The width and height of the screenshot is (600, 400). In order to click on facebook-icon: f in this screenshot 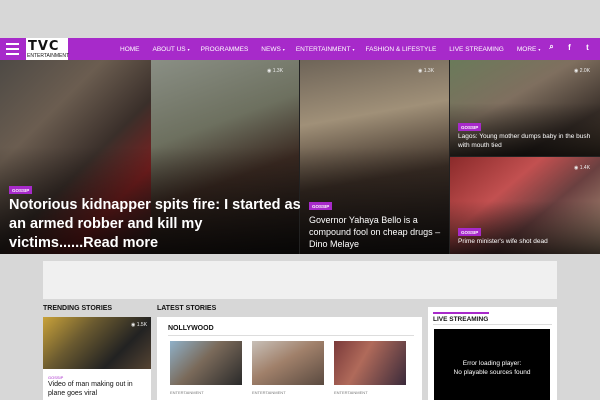, I will do `click(569, 47)`.